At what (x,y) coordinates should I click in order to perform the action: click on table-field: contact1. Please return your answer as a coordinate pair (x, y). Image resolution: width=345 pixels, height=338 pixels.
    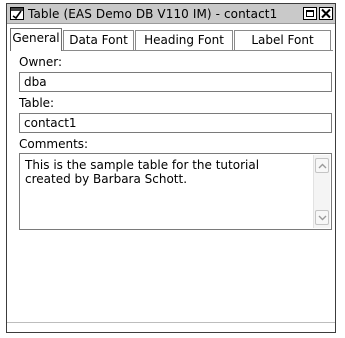
    Looking at the image, I should click on (175, 123).